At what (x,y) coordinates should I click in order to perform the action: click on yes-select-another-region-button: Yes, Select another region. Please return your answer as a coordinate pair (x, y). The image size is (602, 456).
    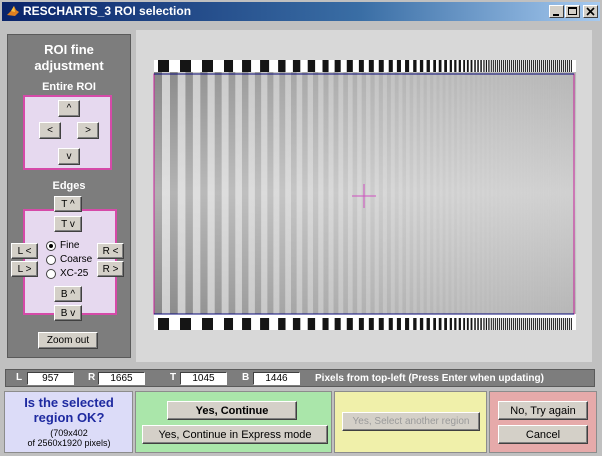
    Looking at the image, I should click on (411, 421).